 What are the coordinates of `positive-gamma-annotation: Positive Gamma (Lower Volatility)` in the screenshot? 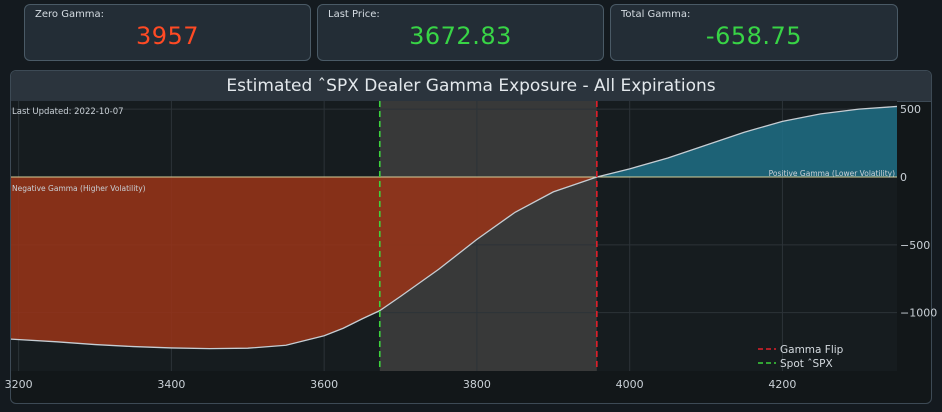 It's located at (832, 173).